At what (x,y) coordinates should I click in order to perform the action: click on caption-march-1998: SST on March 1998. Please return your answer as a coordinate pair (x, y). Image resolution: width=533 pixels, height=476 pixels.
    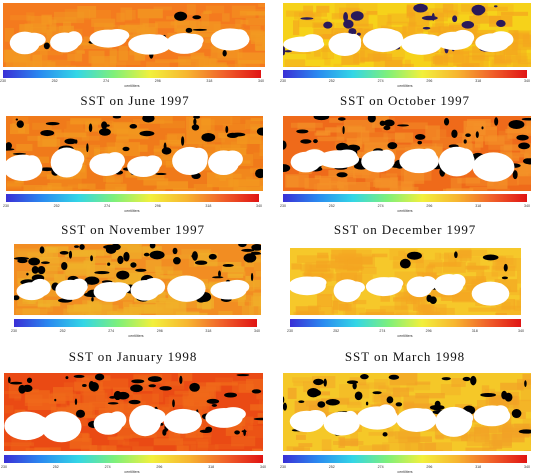
    Looking at the image, I should click on (405, 356).